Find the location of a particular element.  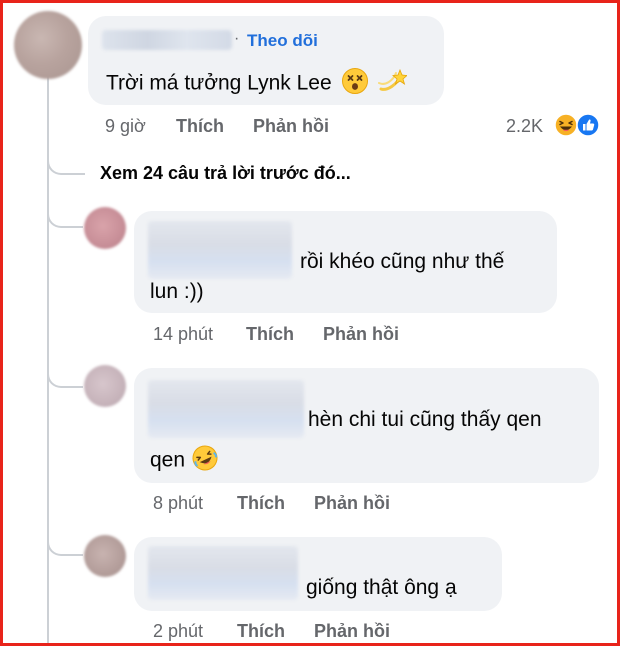

reply-text-content: giống thật ông ạ is located at coordinates (381, 587).